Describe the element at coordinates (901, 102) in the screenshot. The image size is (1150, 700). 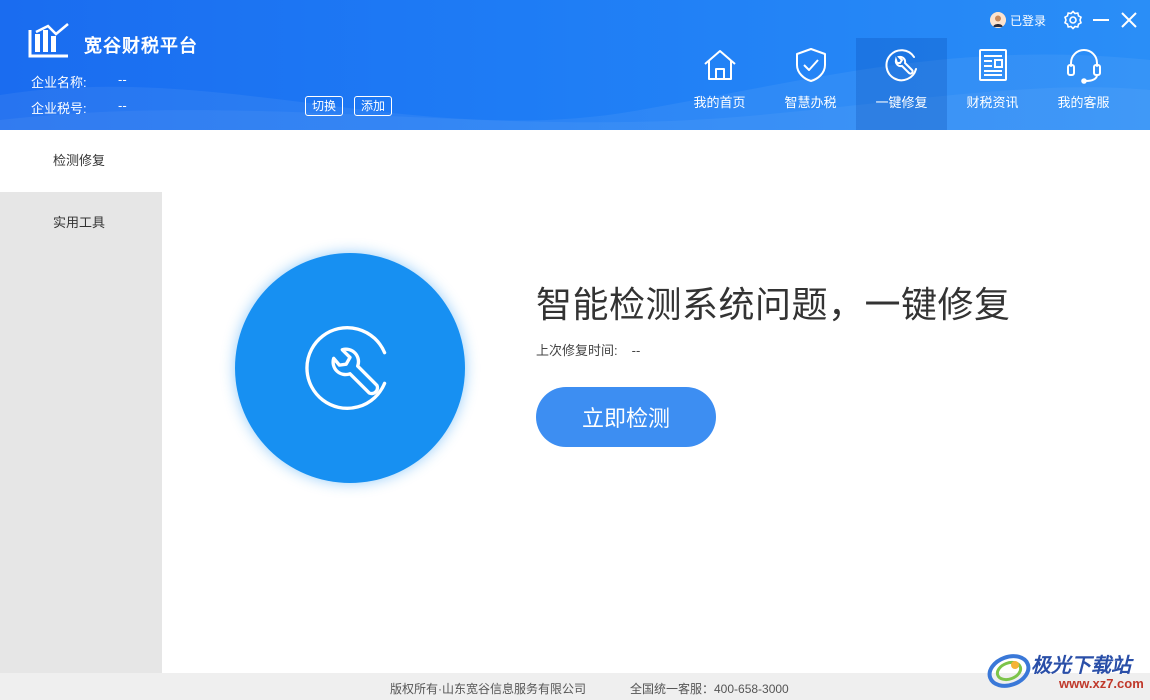
I see `nav-item-label: 一键修复` at that location.